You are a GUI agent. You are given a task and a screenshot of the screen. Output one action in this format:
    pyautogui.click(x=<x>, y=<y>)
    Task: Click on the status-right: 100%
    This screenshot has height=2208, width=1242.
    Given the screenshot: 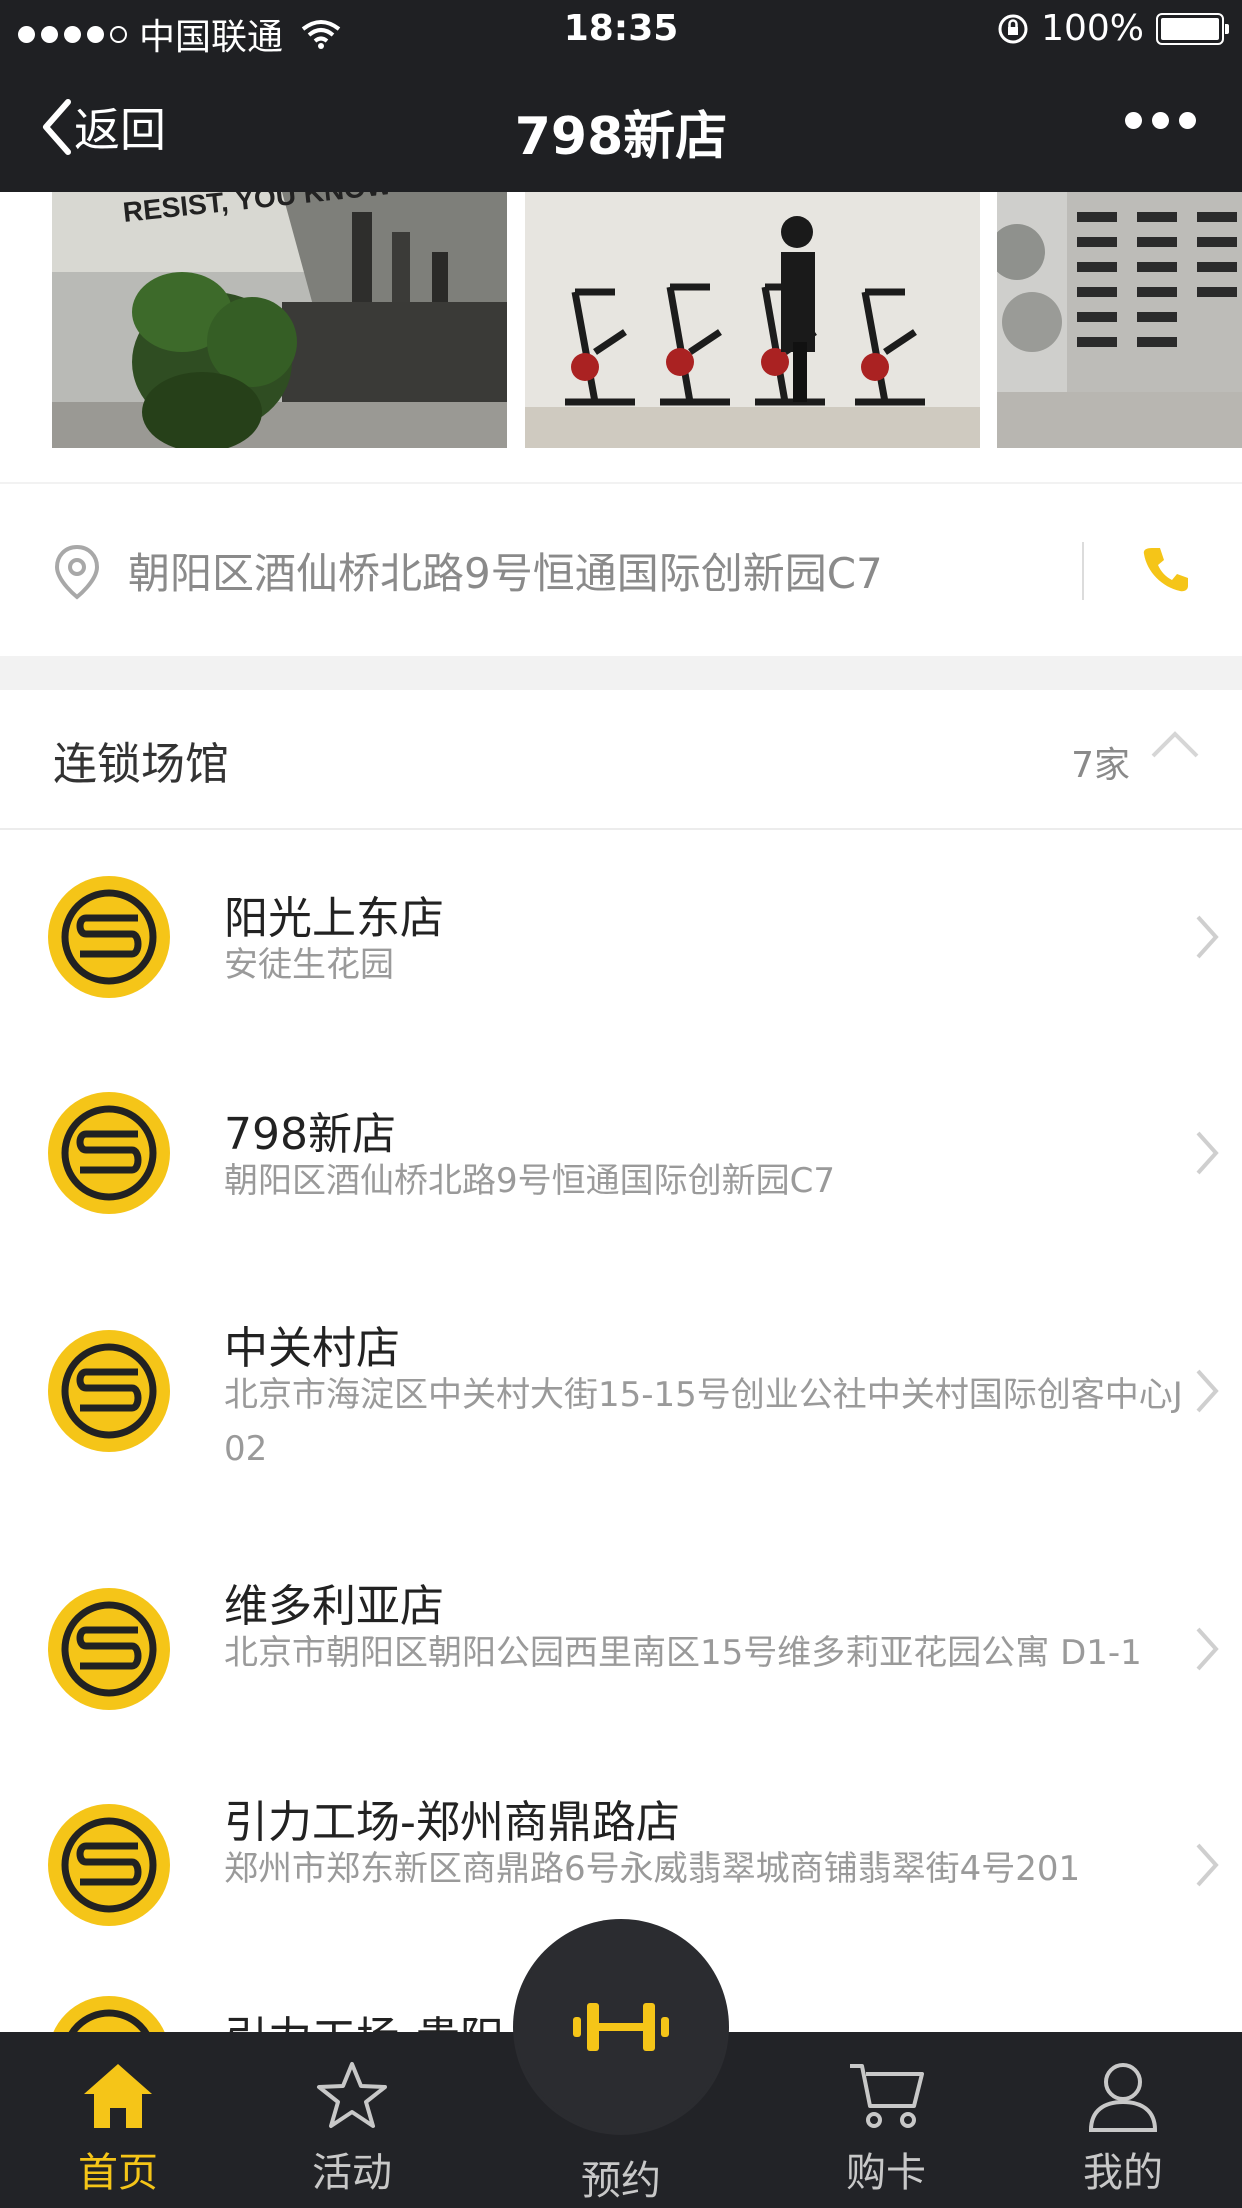 What is the action you would take?
    pyautogui.click(x=1113, y=28)
    